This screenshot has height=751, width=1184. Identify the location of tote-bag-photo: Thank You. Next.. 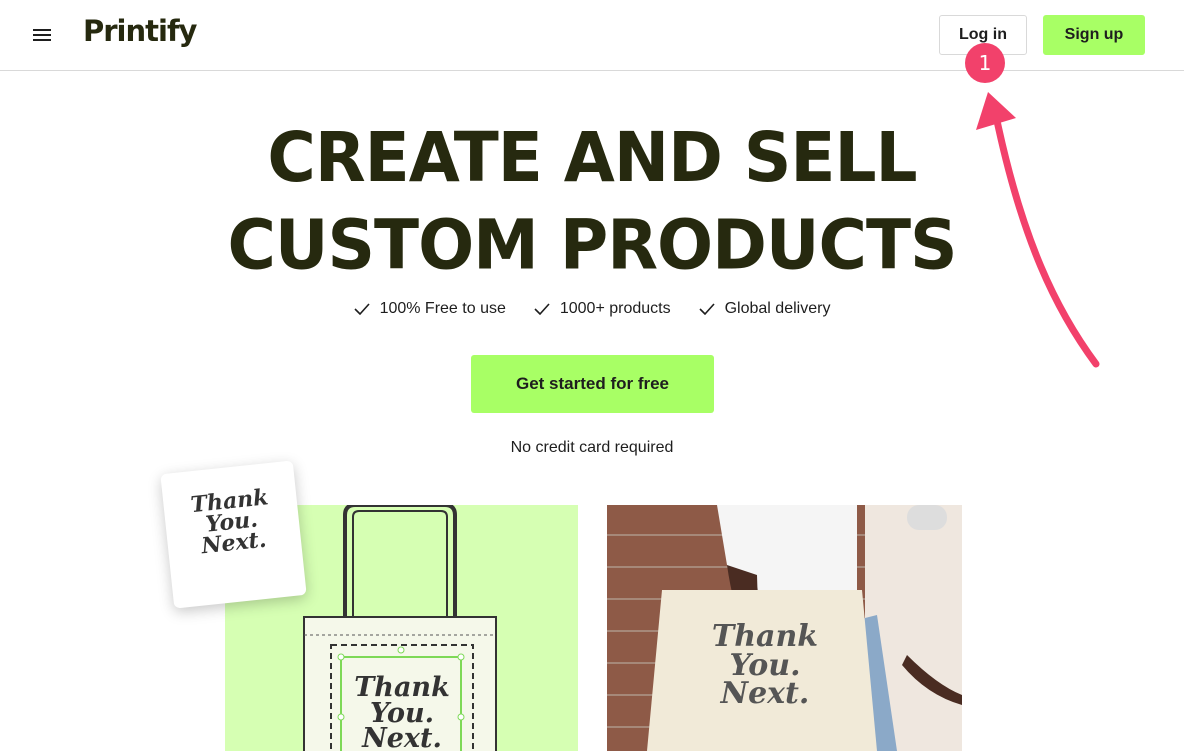
(784, 628).